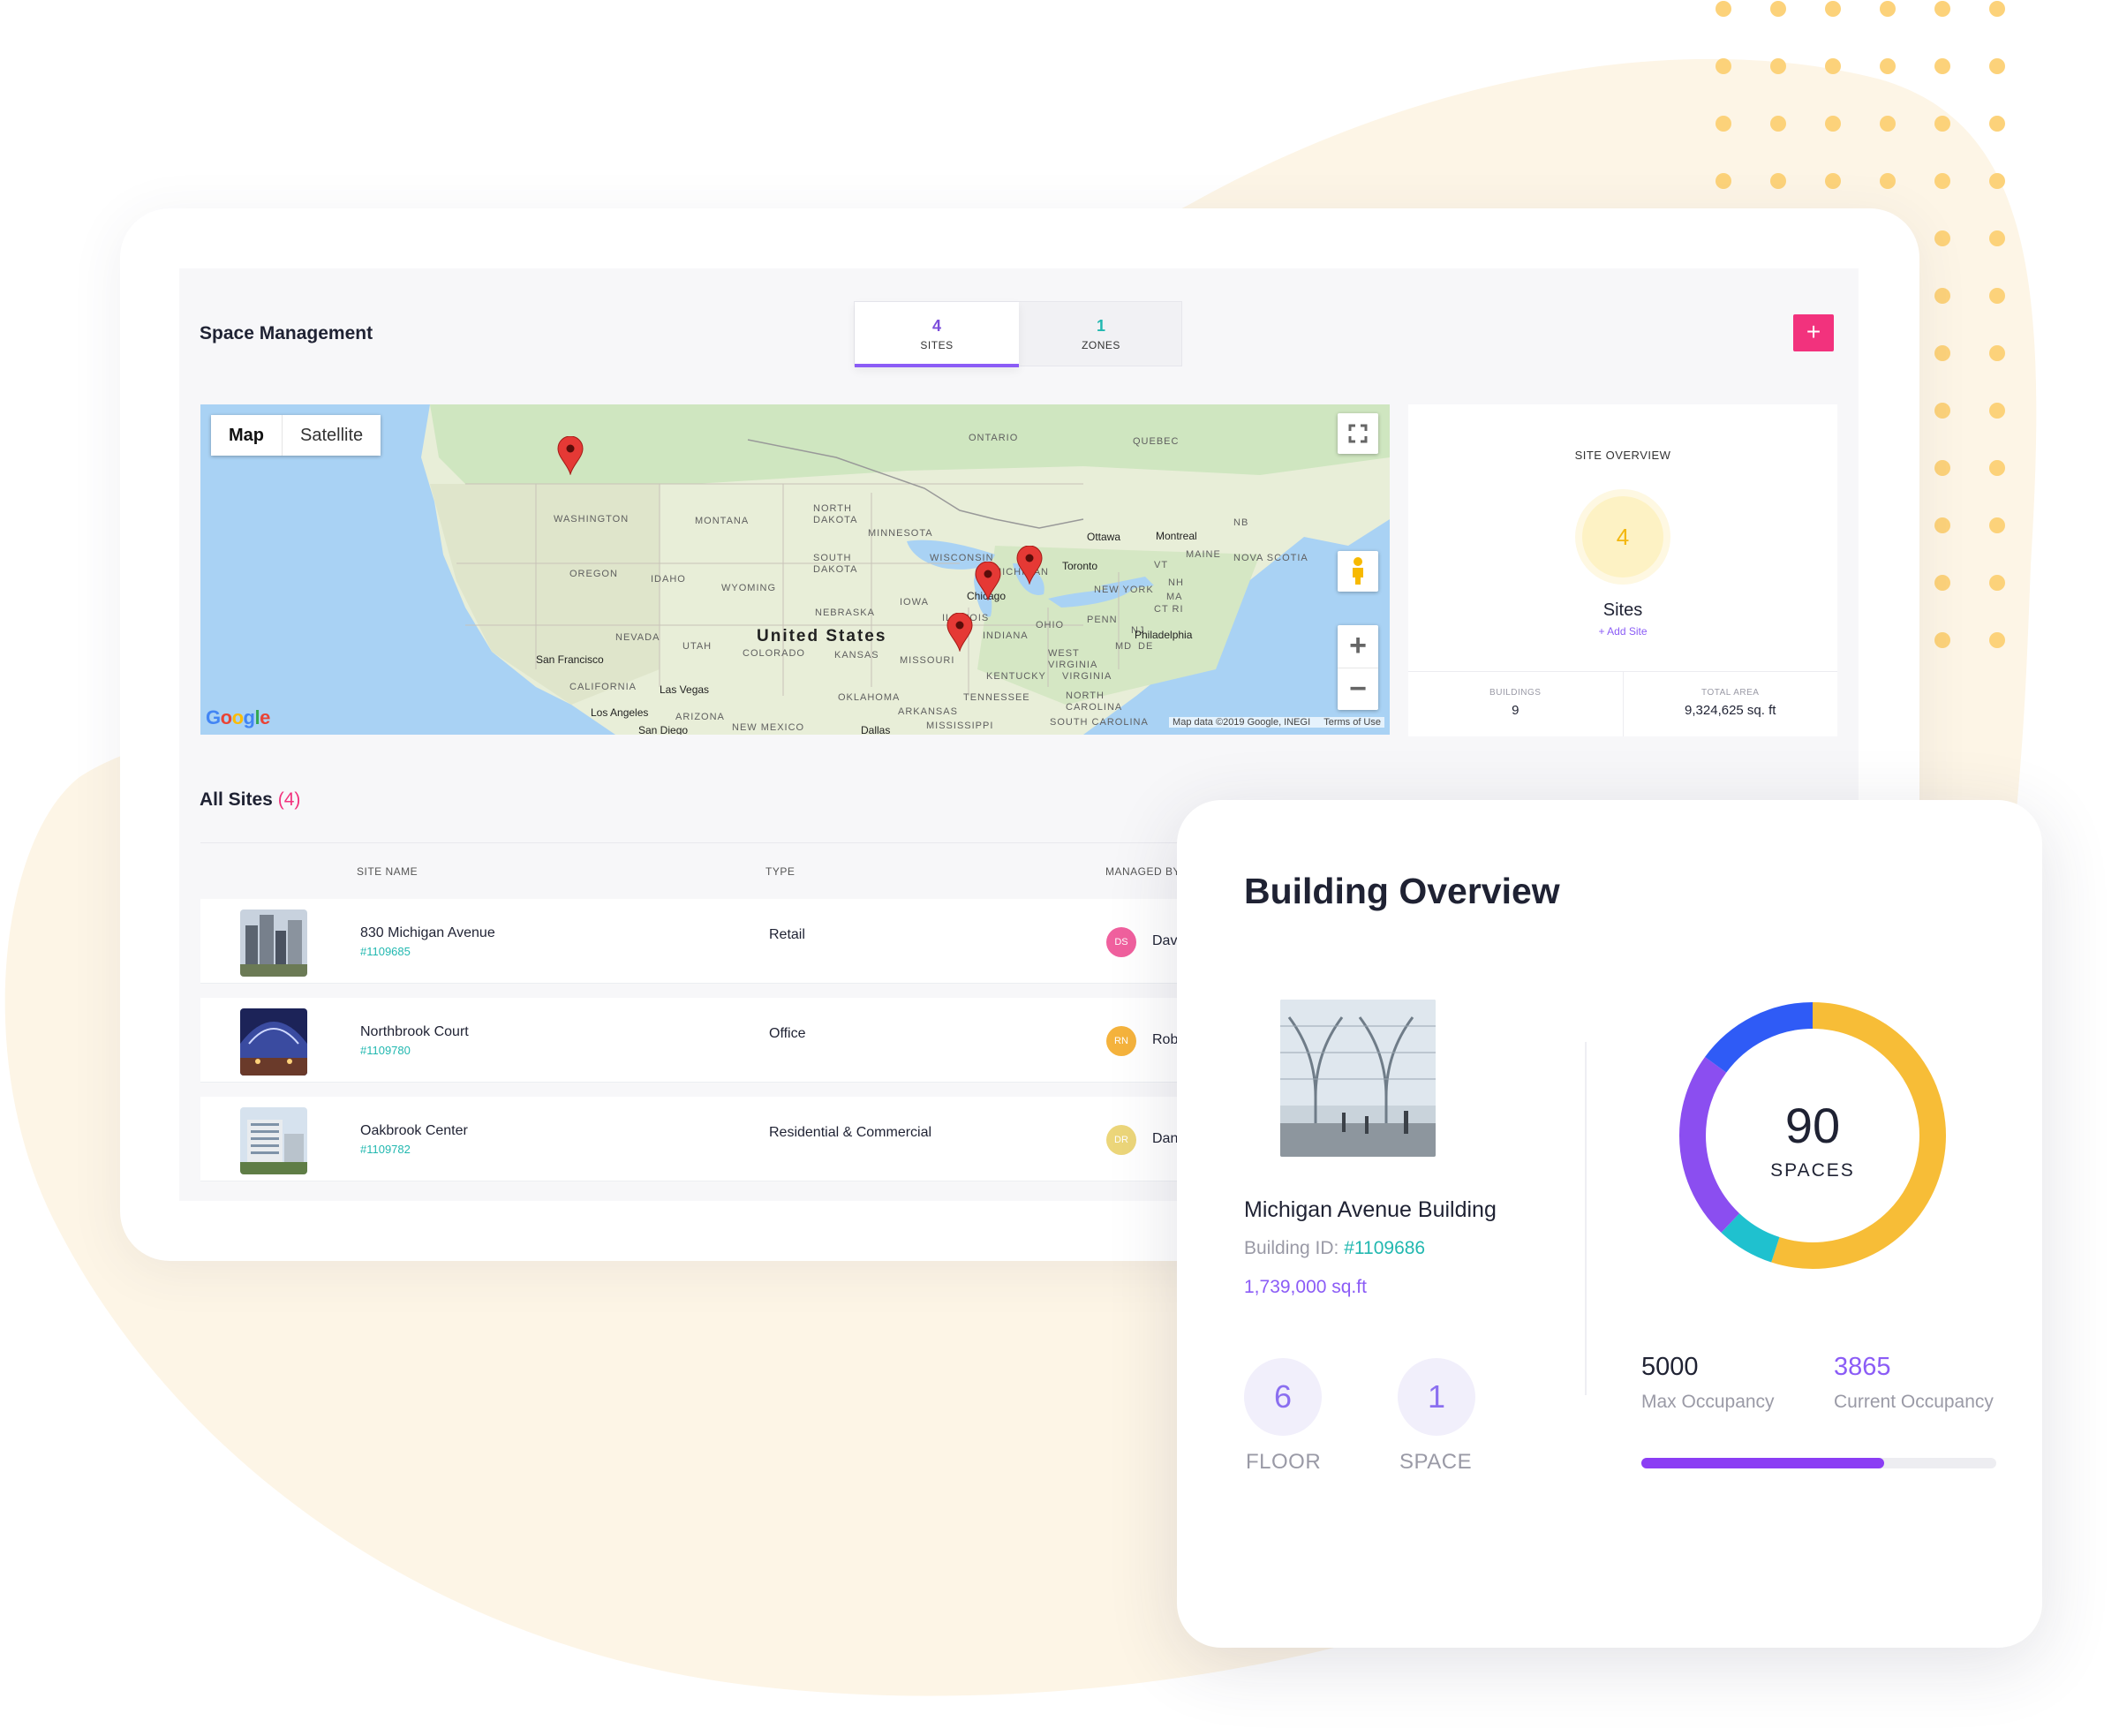  What do you see at coordinates (1358, 689) in the screenshot?
I see `zoom-out-button: −` at bounding box center [1358, 689].